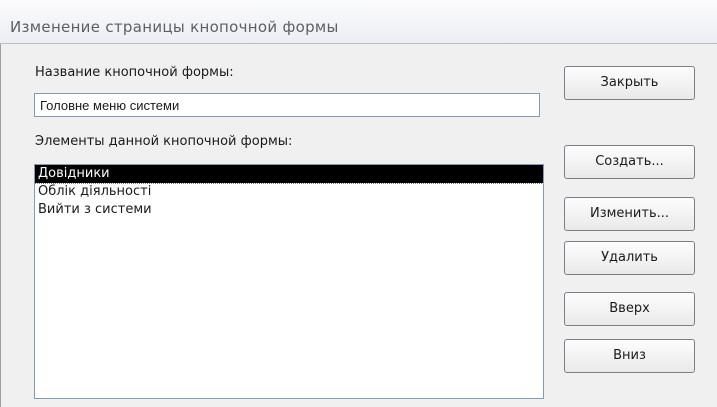  Describe the element at coordinates (629, 356) in the screenshot. I see `move-down-button: Вниз` at that location.